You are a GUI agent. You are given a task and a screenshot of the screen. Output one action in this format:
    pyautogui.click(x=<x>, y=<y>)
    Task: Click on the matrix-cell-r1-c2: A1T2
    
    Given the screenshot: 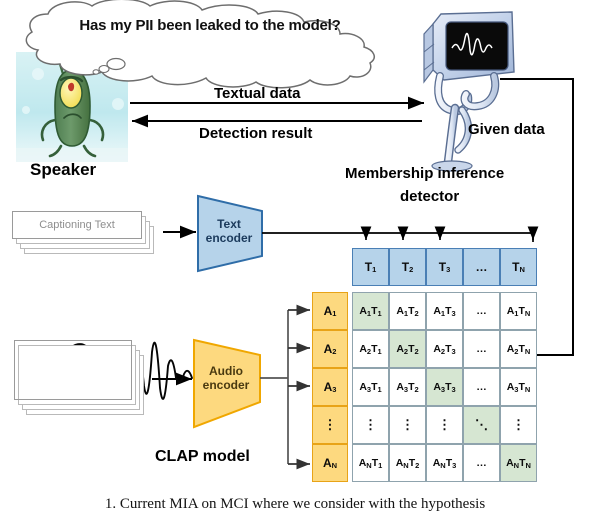 What is the action you would take?
    pyautogui.click(x=407, y=311)
    